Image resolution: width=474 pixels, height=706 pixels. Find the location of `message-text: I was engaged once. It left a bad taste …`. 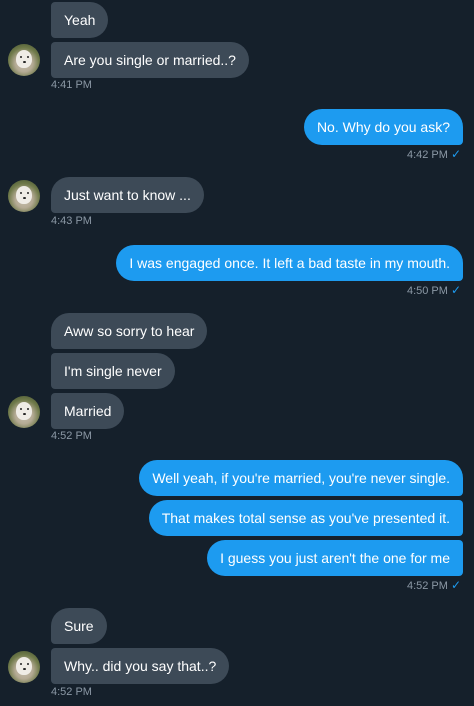

message-text: I was engaged once. It left a bad taste … is located at coordinates (289, 263).